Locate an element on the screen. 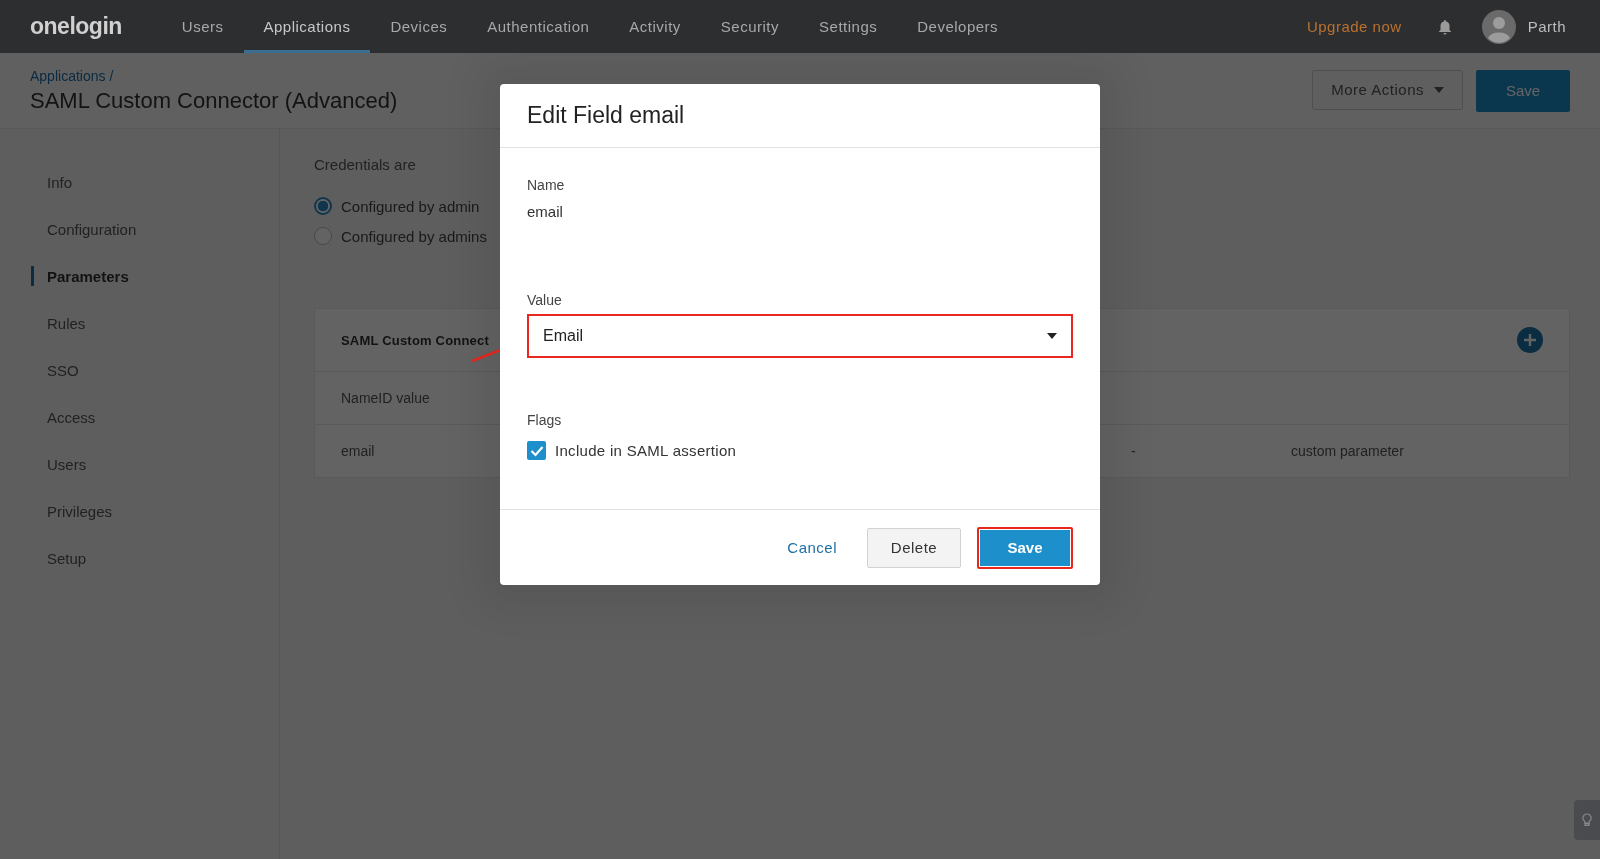  sidebar-item: Users is located at coordinates (155, 464).